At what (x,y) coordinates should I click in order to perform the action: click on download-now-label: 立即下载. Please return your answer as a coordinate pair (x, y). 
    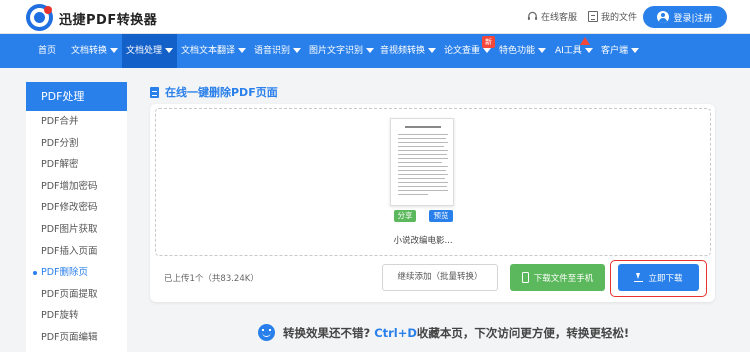
    Looking at the image, I should click on (665, 278).